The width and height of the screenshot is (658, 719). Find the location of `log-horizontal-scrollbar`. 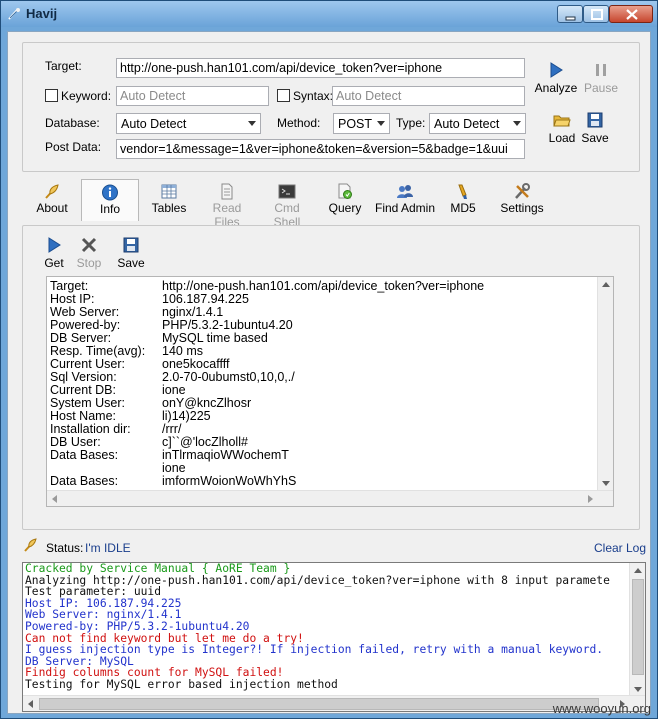

log-horizontal-scrollbar is located at coordinates (334, 703).